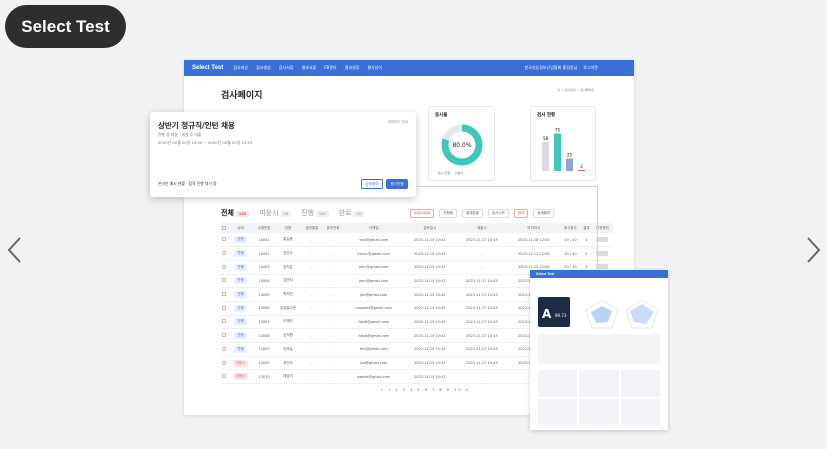  What do you see at coordinates (242, 96) in the screenshot?
I see `page-title: 검사페이지` at bounding box center [242, 96].